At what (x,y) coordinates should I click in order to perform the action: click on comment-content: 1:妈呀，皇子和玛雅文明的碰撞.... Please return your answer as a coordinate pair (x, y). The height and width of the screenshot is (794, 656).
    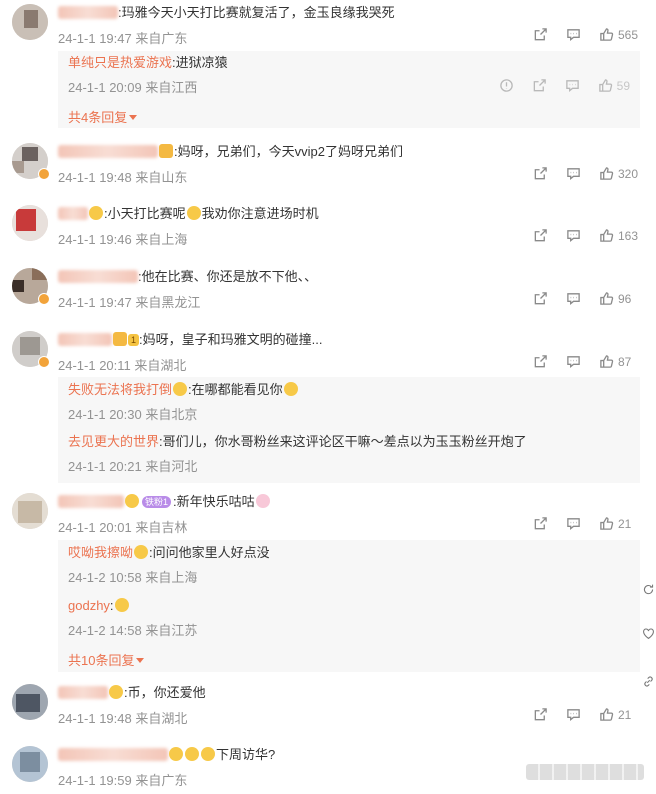
    Looking at the image, I should click on (190, 340).